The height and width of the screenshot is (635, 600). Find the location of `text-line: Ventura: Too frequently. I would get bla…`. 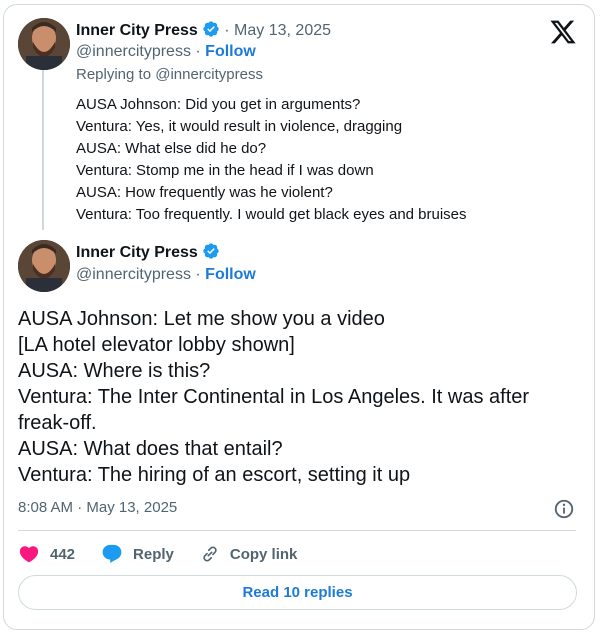

text-line: Ventura: Too frequently. I would get bla… is located at coordinates (271, 214).